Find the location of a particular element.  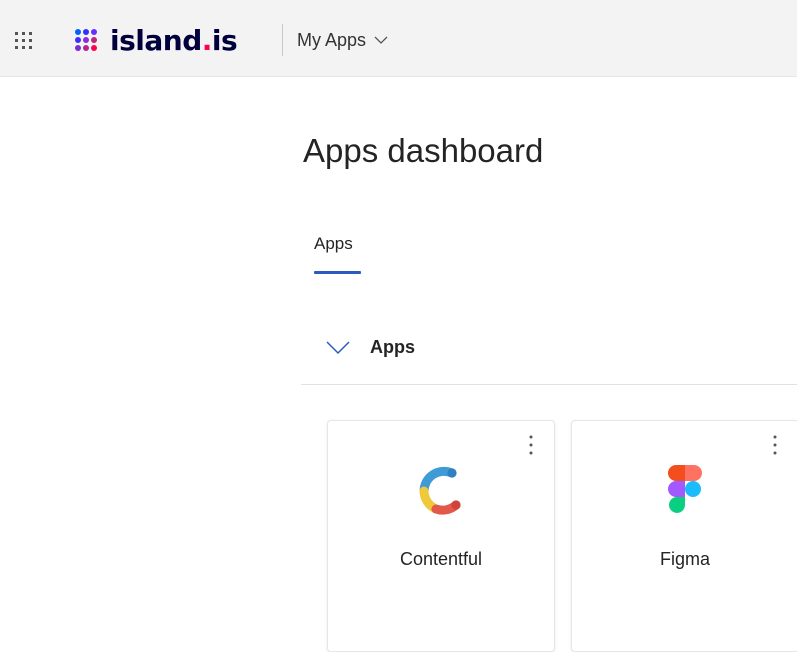

contentful-logo-icon is located at coordinates (441, 491).